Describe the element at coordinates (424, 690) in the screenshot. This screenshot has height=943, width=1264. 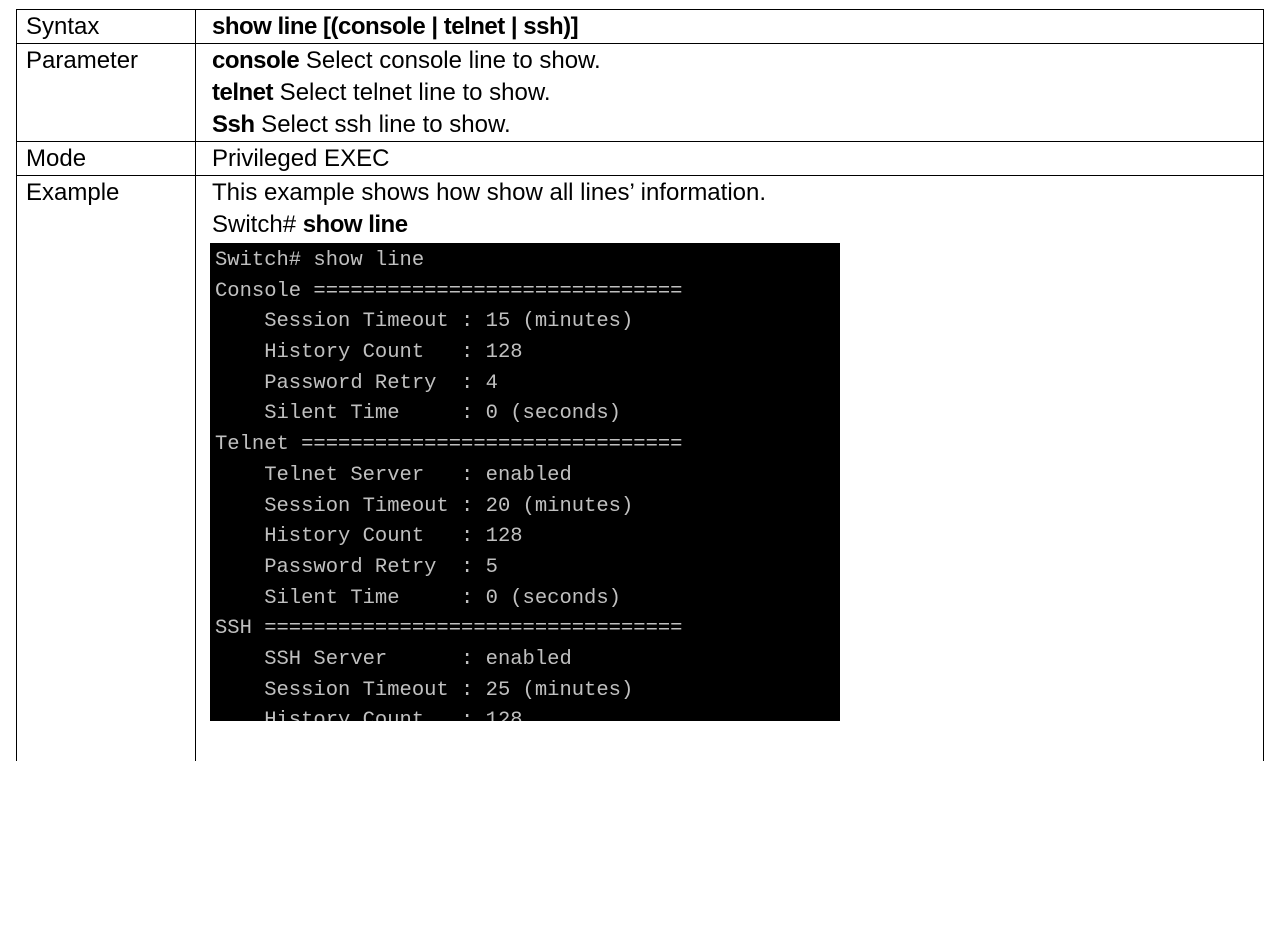
I see `terminal-line: Session Timeout : 25 (minutes)` at that location.